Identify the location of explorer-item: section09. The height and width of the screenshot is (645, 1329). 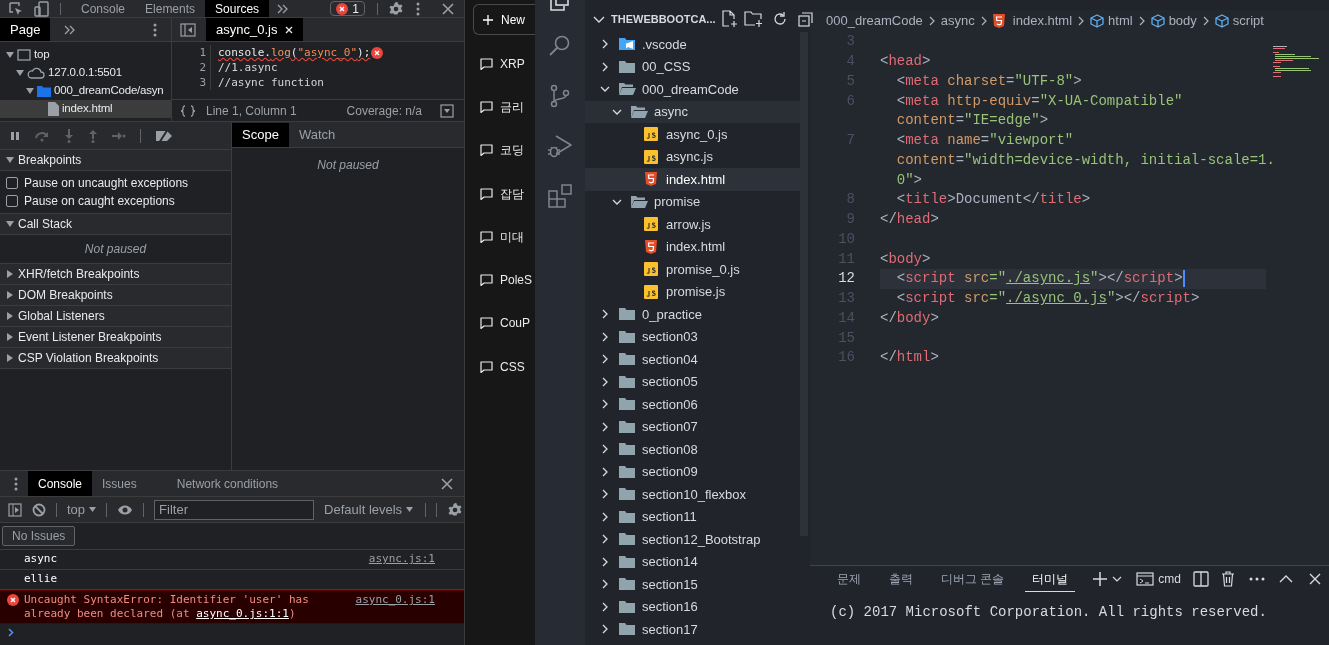
(692, 471).